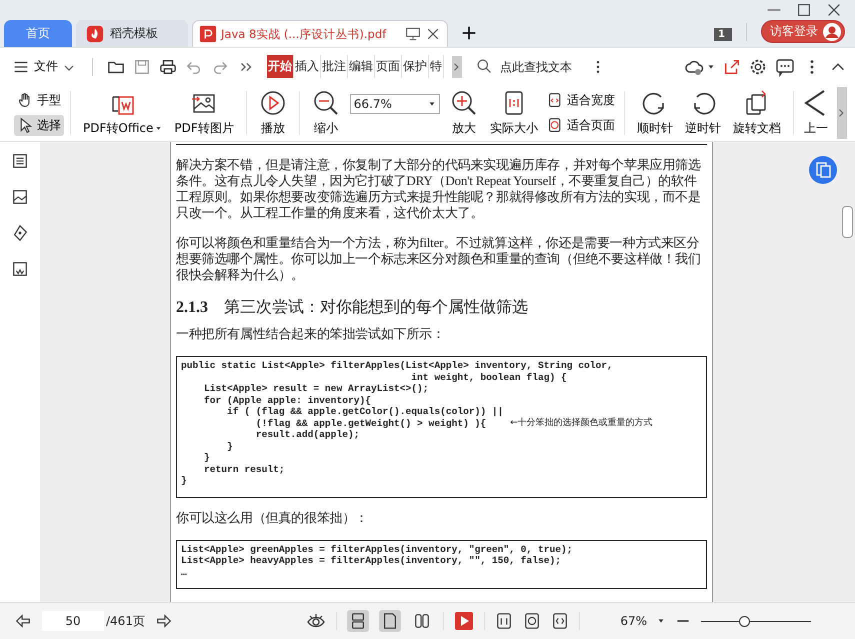  What do you see at coordinates (581, 423) in the screenshot?
I see `code-annotation: ←十分笨拙的选择颜色或重量的方式` at bounding box center [581, 423].